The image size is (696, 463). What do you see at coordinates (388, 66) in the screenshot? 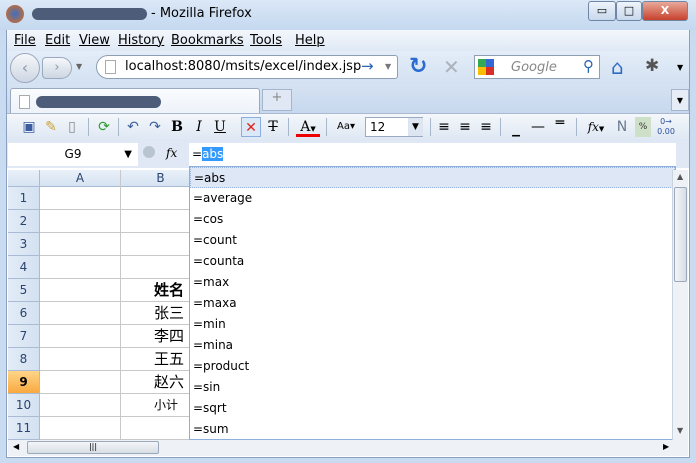
I see `url-dropdown-icon: ▼` at bounding box center [388, 66].